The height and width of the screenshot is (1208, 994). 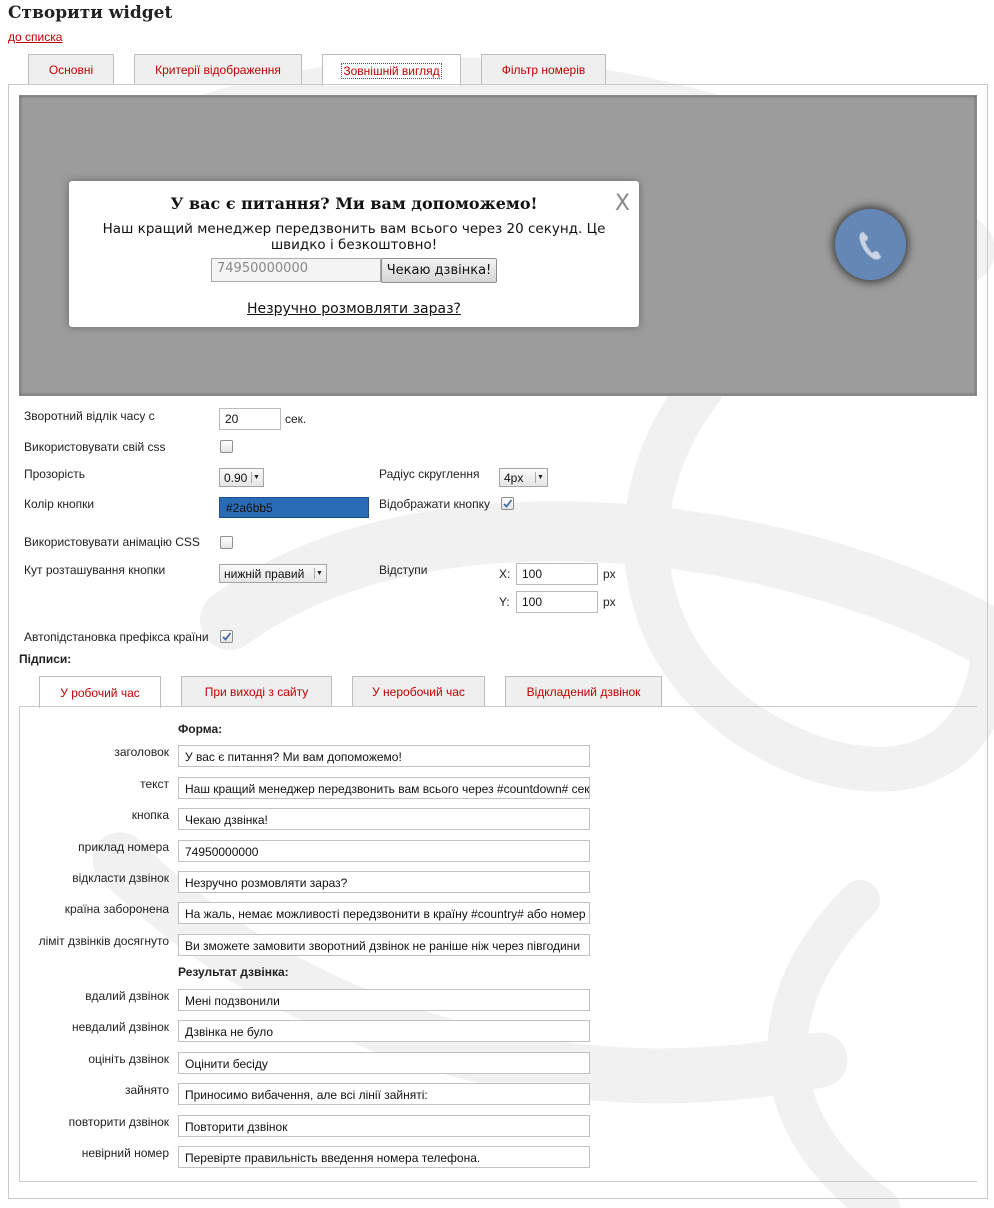 I want to click on show-button-checkbox, so click(x=507, y=503).